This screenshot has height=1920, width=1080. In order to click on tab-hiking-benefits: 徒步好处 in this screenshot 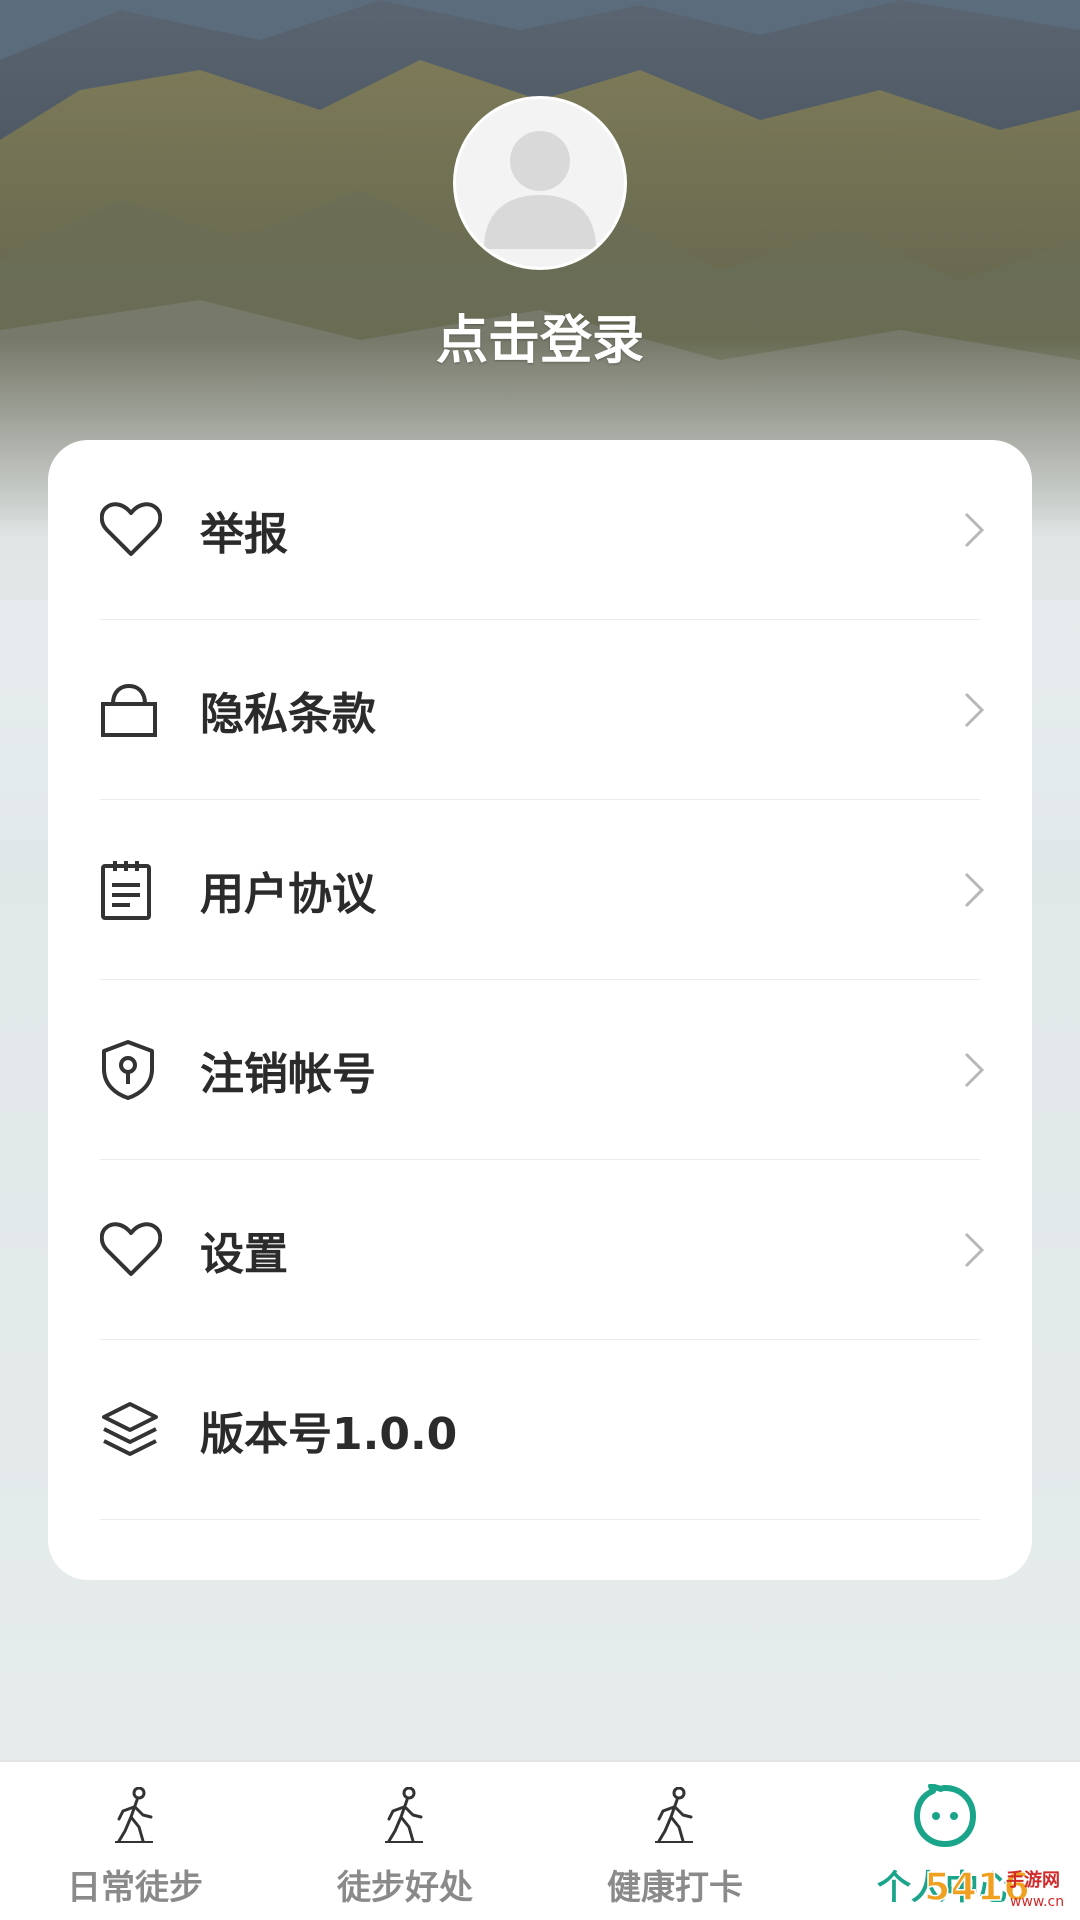, I will do `click(405, 1841)`.